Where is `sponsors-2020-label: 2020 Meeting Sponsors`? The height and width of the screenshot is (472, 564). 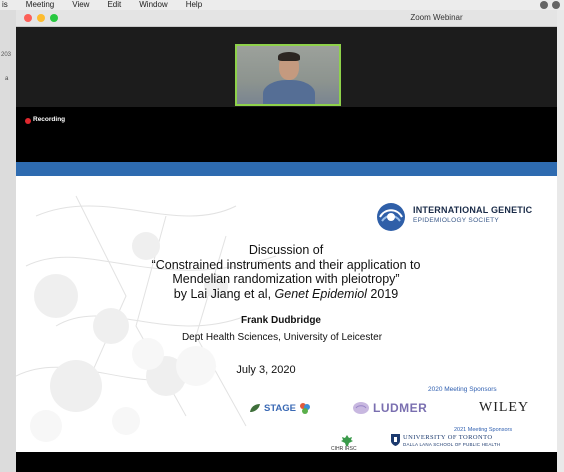 sponsors-2020-label: 2020 Meeting Sponsors is located at coordinates (462, 389).